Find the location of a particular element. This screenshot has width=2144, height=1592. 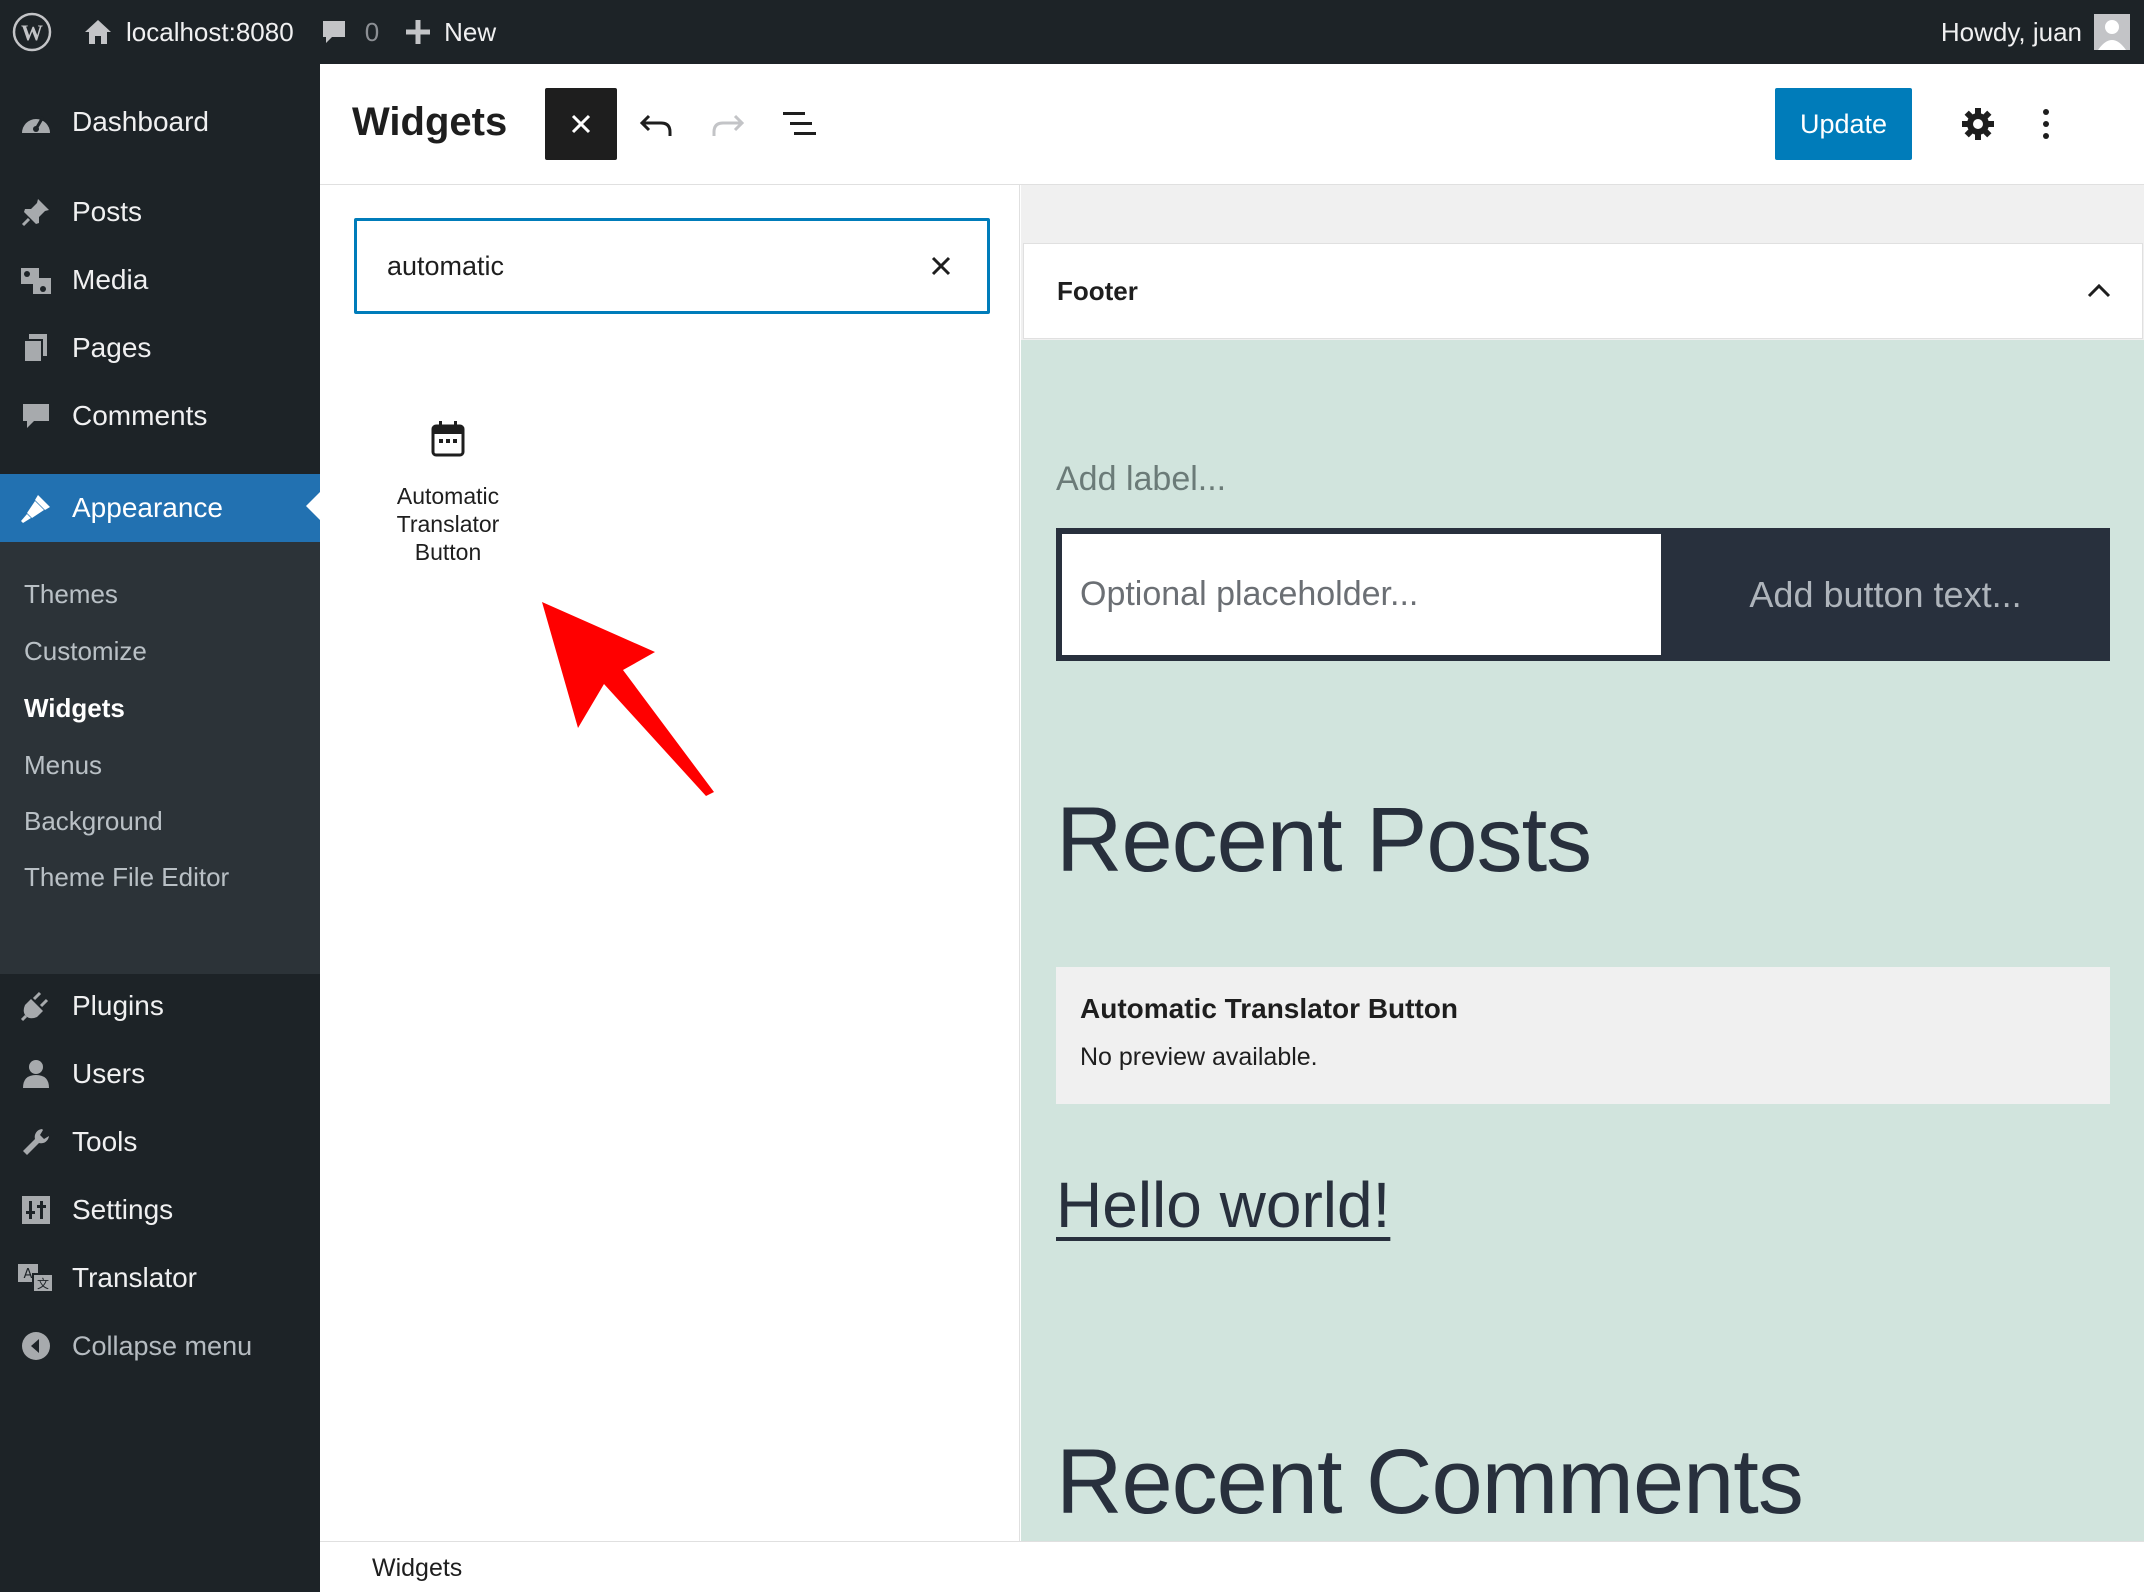

list-view-button is located at coordinates (800, 124).